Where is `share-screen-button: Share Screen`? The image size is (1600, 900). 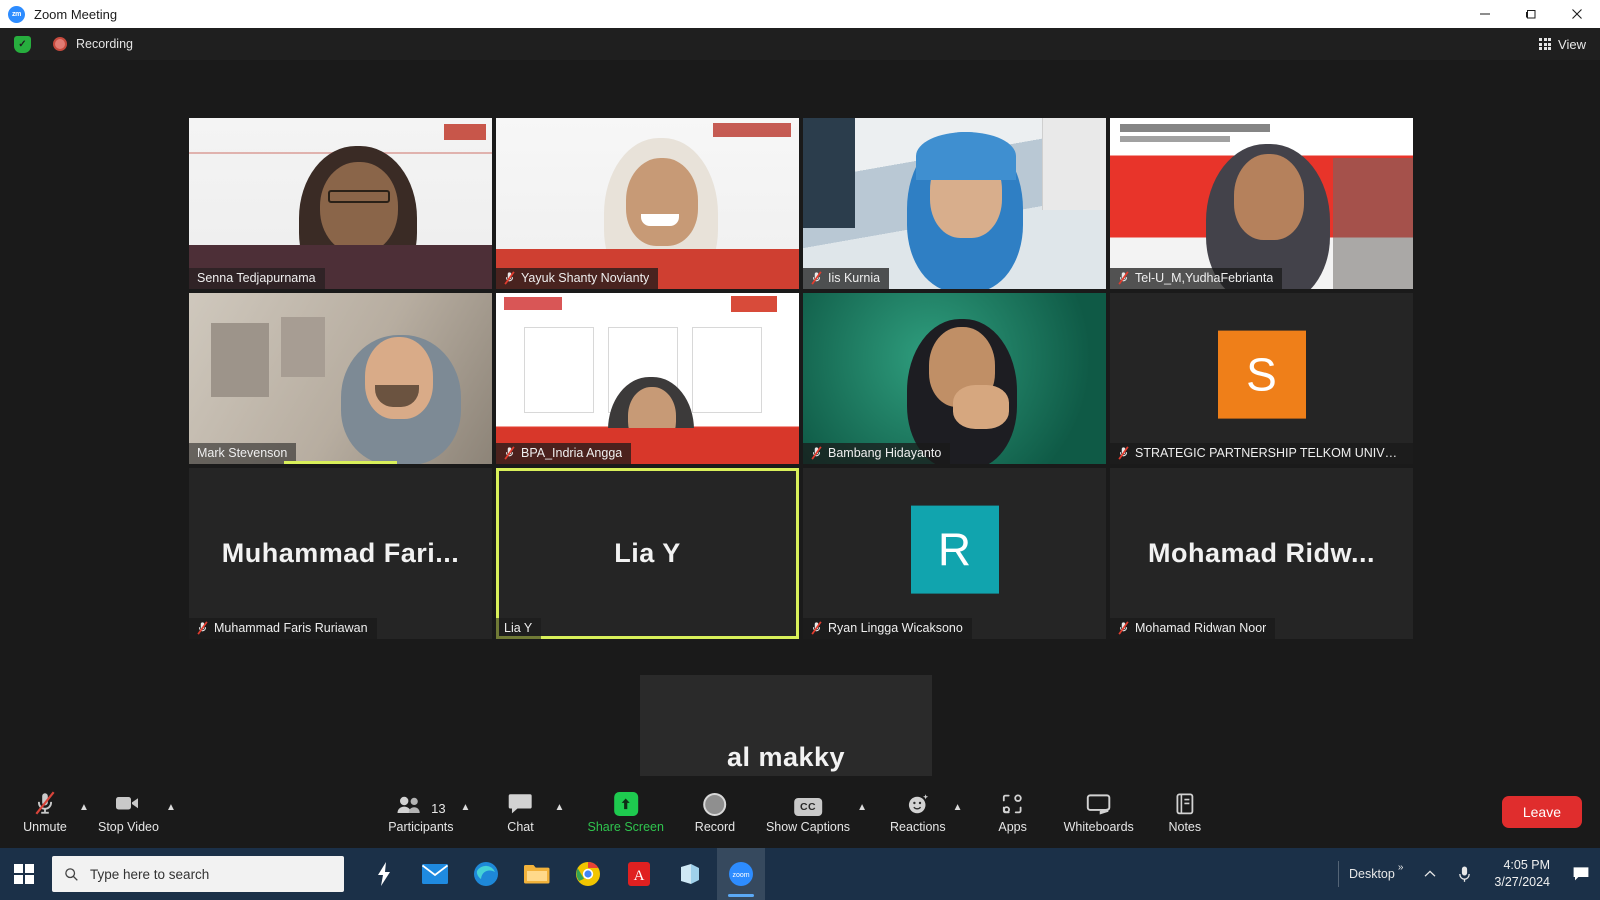
share-screen-button: Share Screen is located at coordinates (626, 812).